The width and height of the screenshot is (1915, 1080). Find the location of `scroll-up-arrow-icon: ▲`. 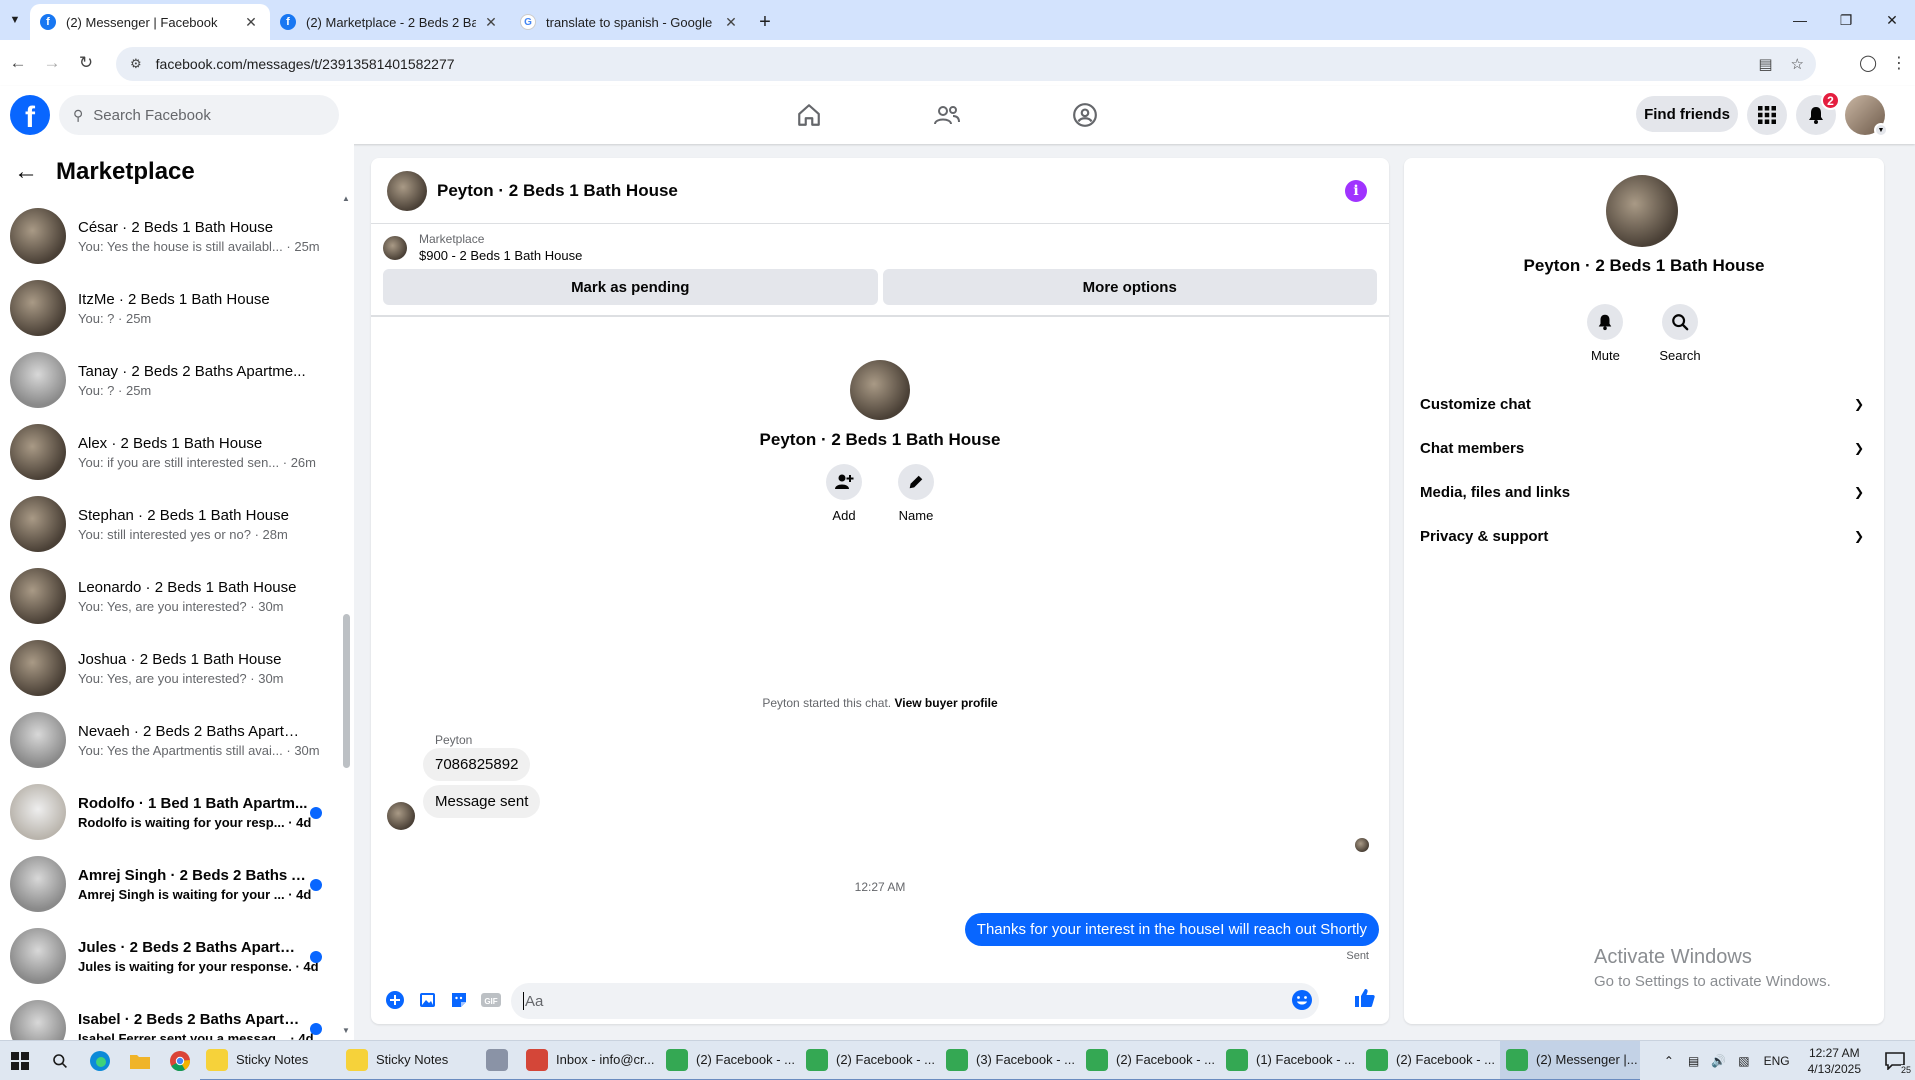

scroll-up-arrow-icon: ▲ is located at coordinates (346, 198).